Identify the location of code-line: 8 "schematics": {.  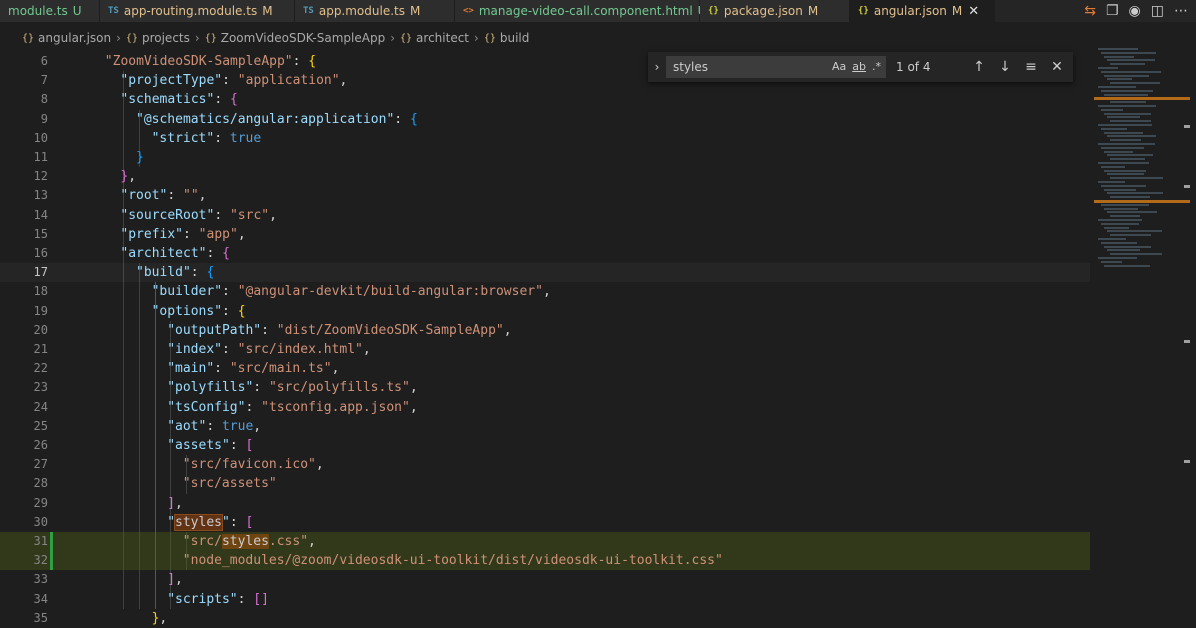
(545, 99).